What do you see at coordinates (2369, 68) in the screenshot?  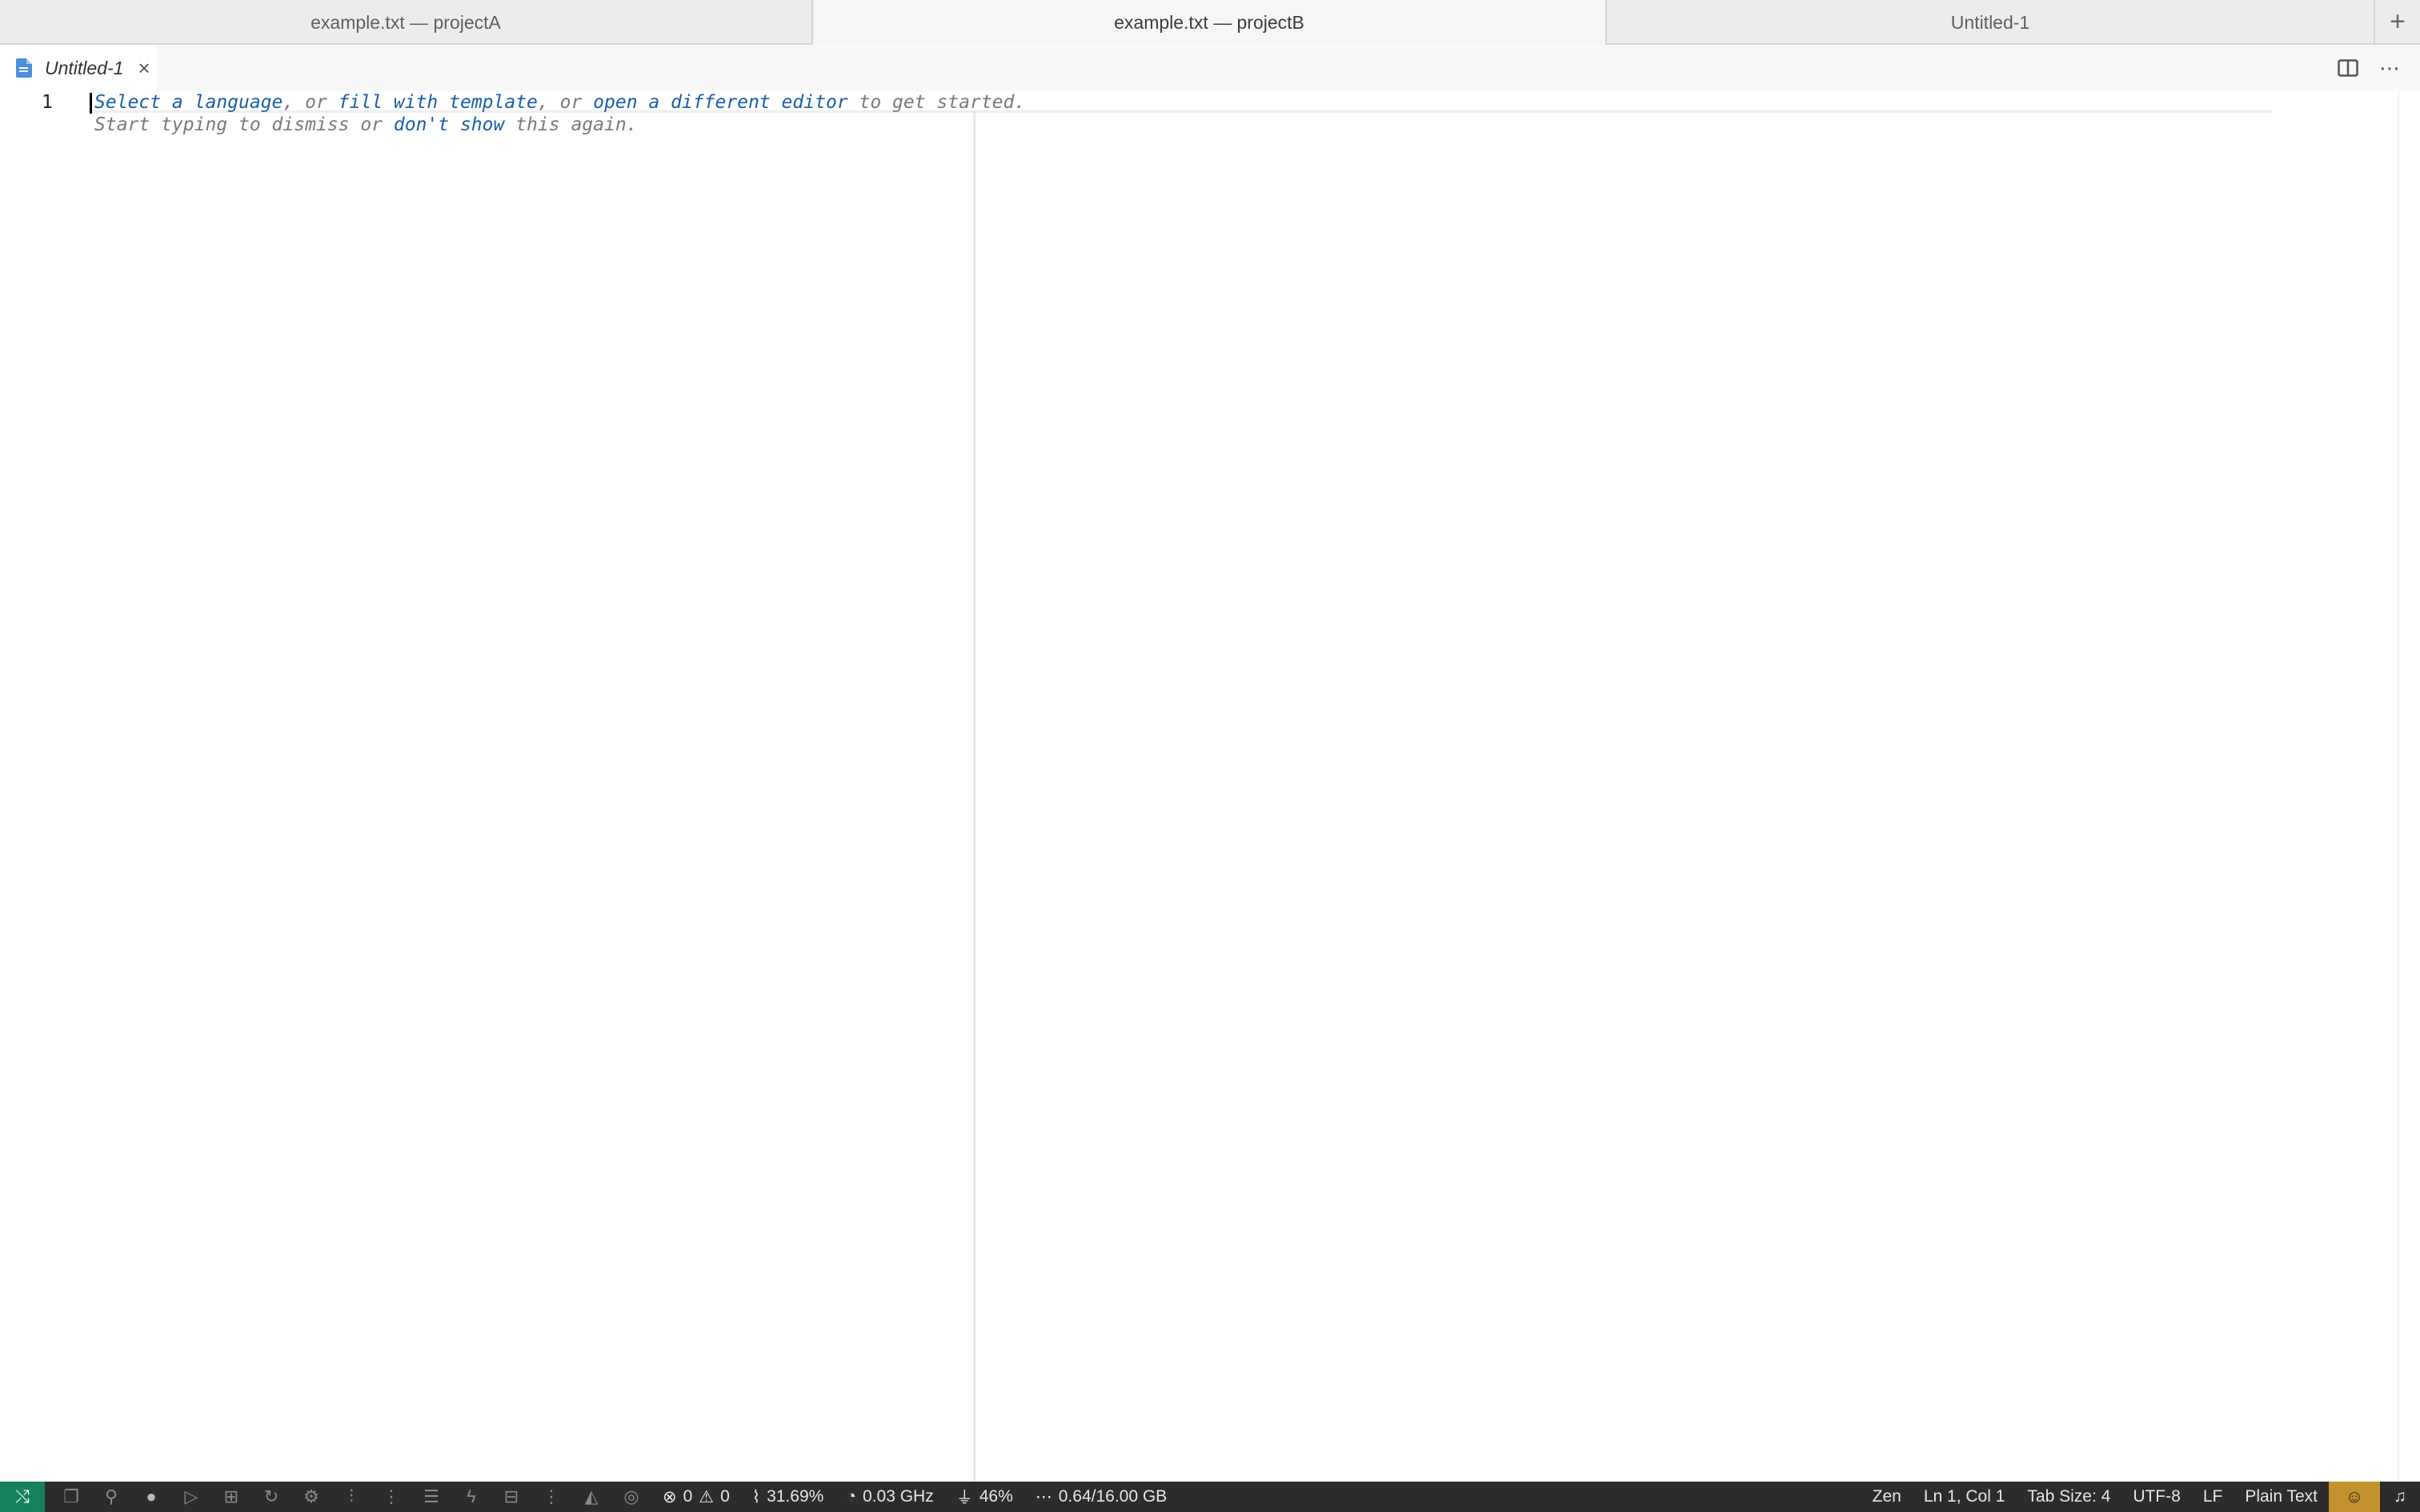 I see `editor-actions: ⋯` at bounding box center [2369, 68].